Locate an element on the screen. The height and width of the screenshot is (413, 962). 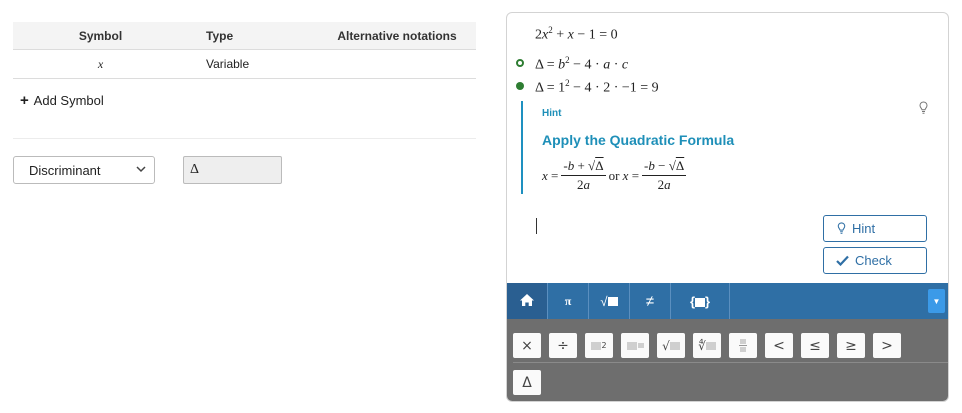
key-less-equal: ≤ is located at coordinates (815, 345).